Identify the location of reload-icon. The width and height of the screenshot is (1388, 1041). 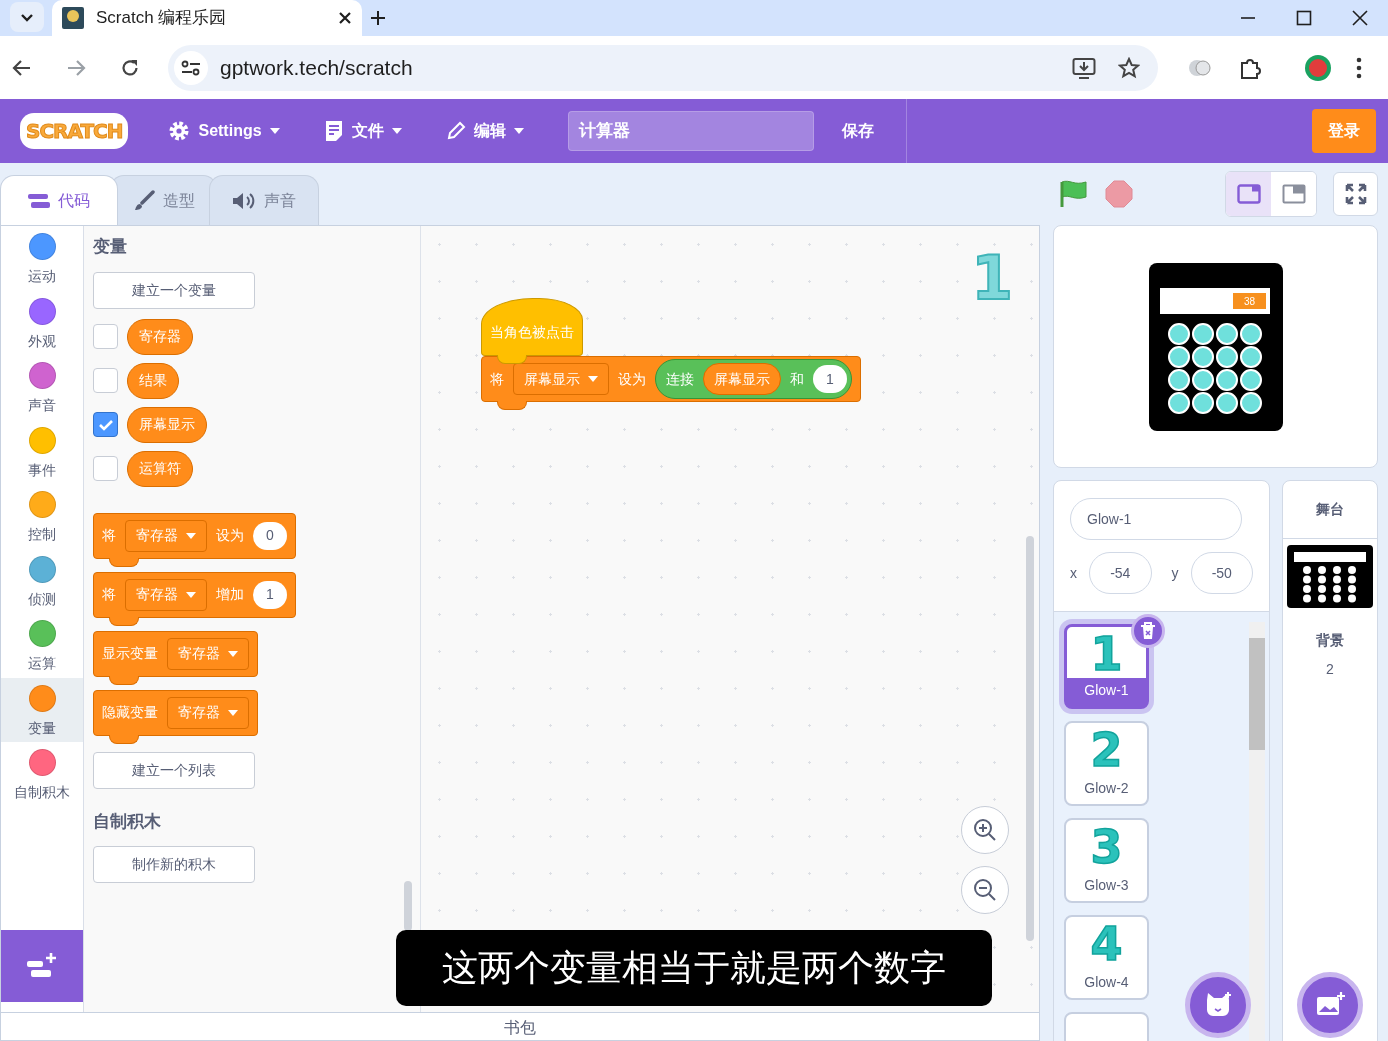
(130, 67).